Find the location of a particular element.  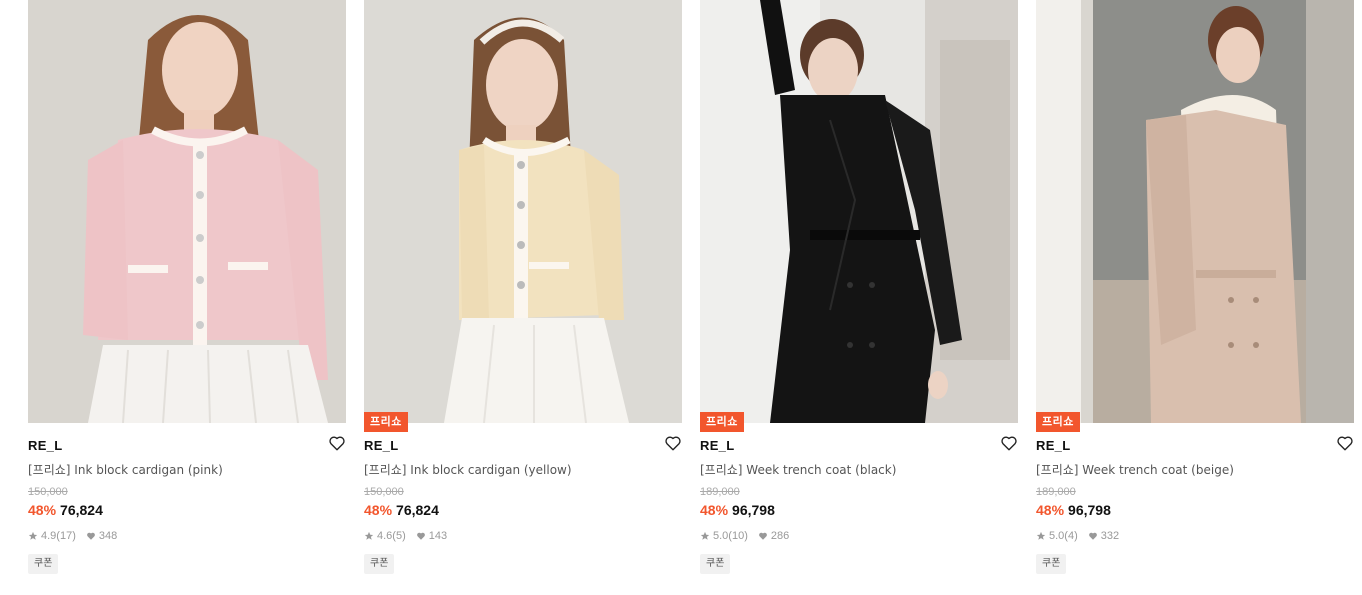

product-stats: 5.0 (4) 332 is located at coordinates (1077, 536).